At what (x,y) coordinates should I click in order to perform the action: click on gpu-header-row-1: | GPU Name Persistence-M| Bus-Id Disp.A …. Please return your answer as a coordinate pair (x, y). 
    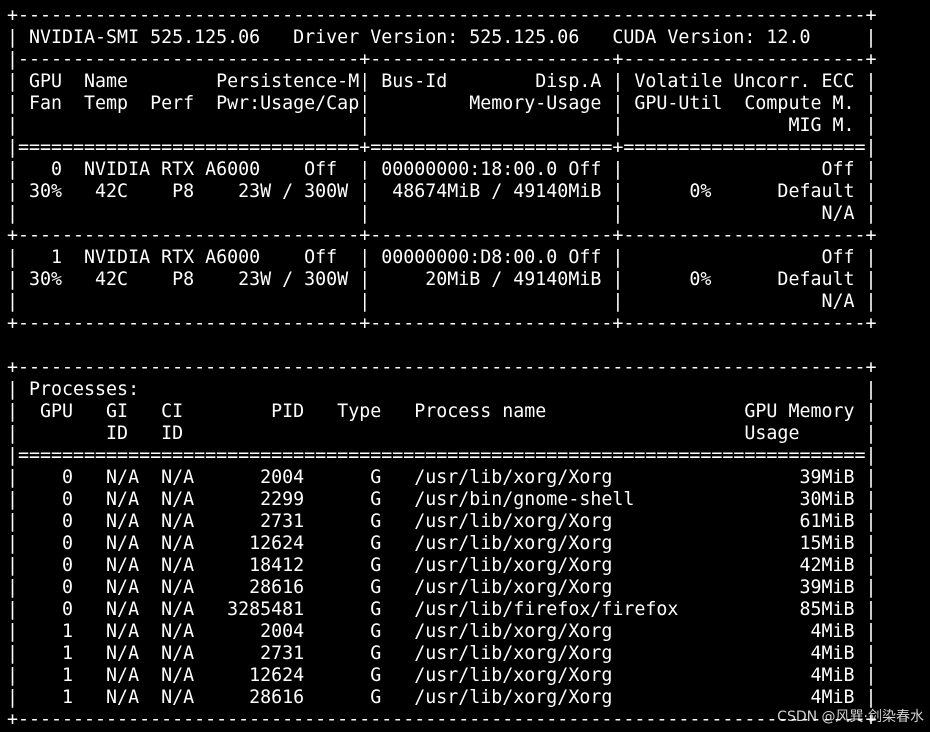
    Looking at the image, I should click on (442, 81).